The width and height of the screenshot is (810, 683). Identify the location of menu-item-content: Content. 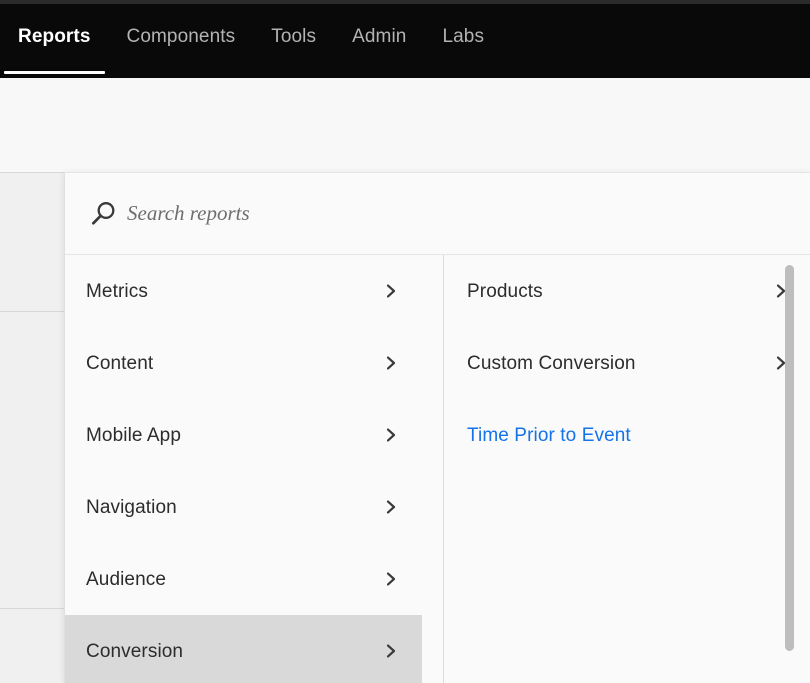
(243, 363).